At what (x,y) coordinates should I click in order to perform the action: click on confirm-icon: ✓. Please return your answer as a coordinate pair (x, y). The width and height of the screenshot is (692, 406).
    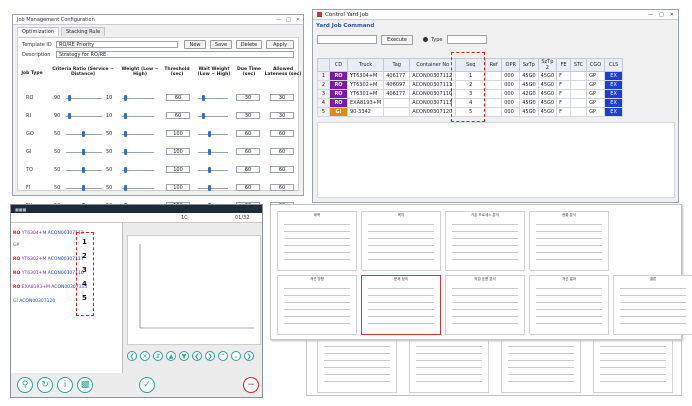
    Looking at the image, I should click on (147, 385).